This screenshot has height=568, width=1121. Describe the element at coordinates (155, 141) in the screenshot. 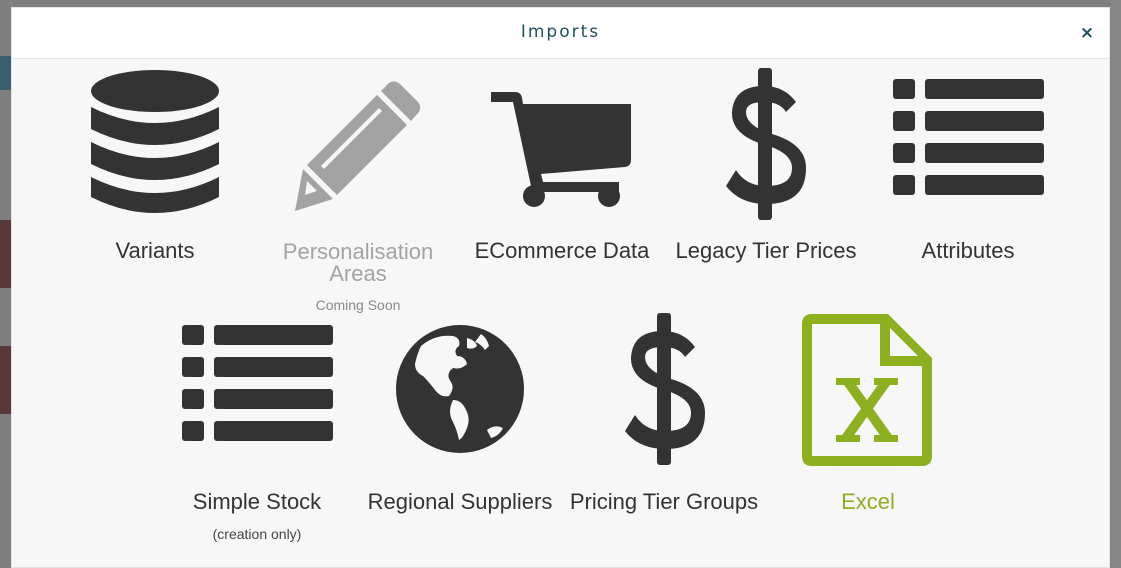

I see `database-icon` at that location.